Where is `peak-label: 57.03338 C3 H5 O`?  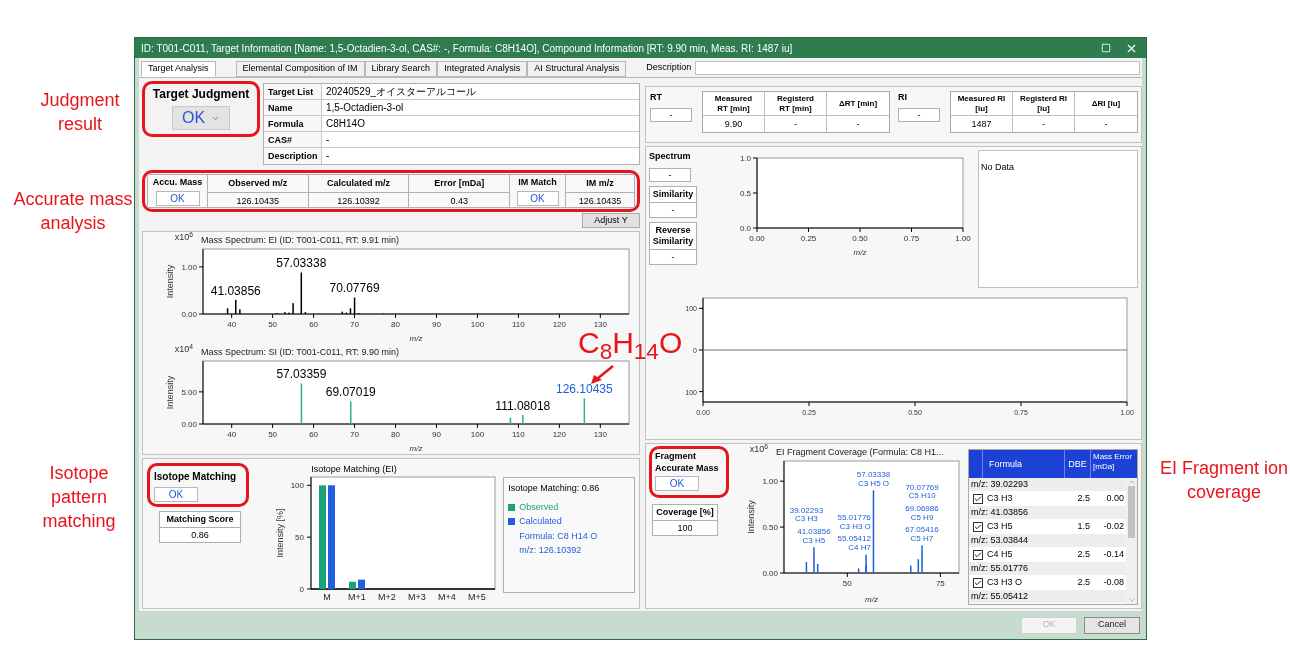
peak-label: 57.03338 C3 H5 O is located at coordinates (873, 478).